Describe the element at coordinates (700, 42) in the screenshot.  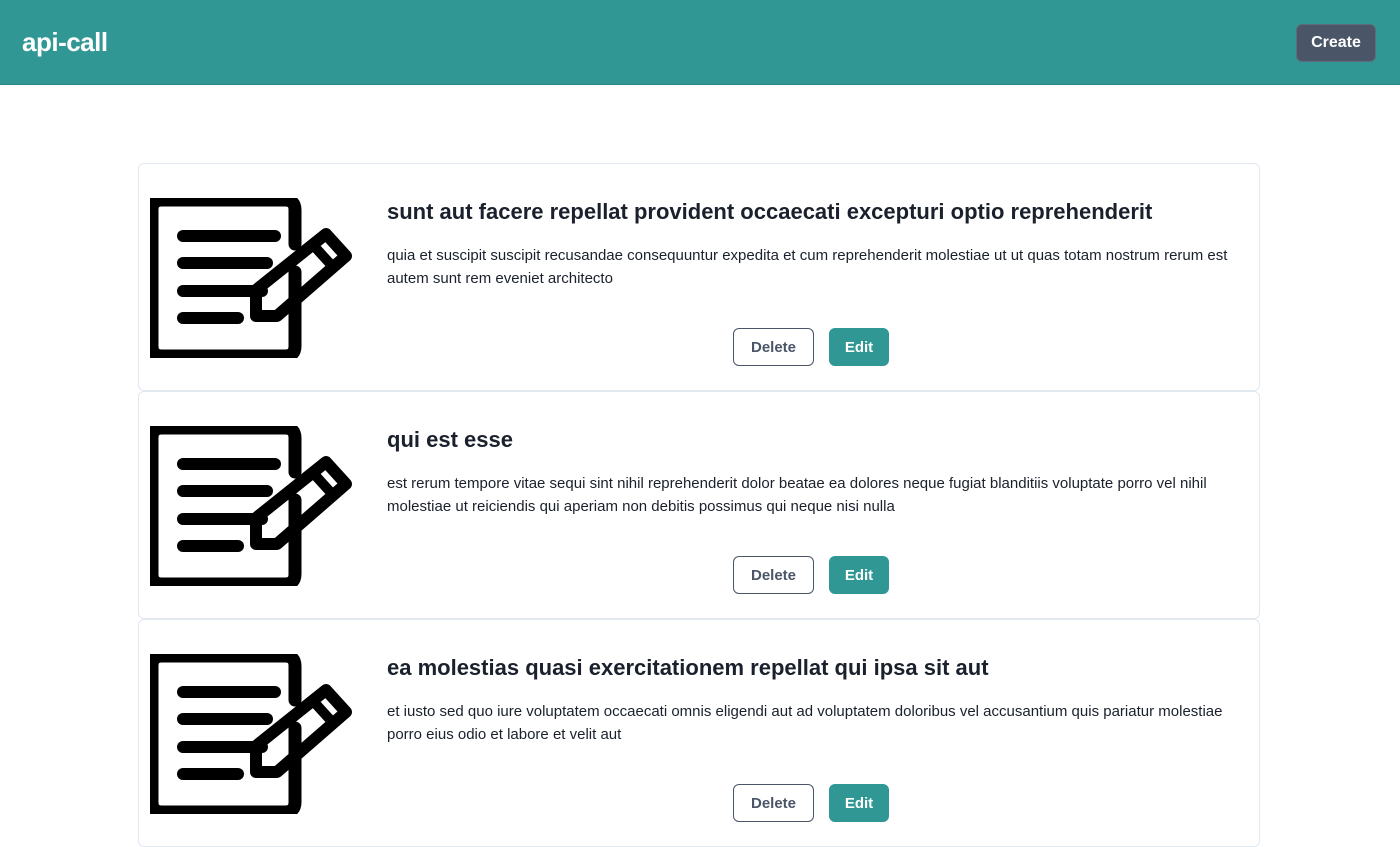
I see `top-navbar: api-call Create` at that location.